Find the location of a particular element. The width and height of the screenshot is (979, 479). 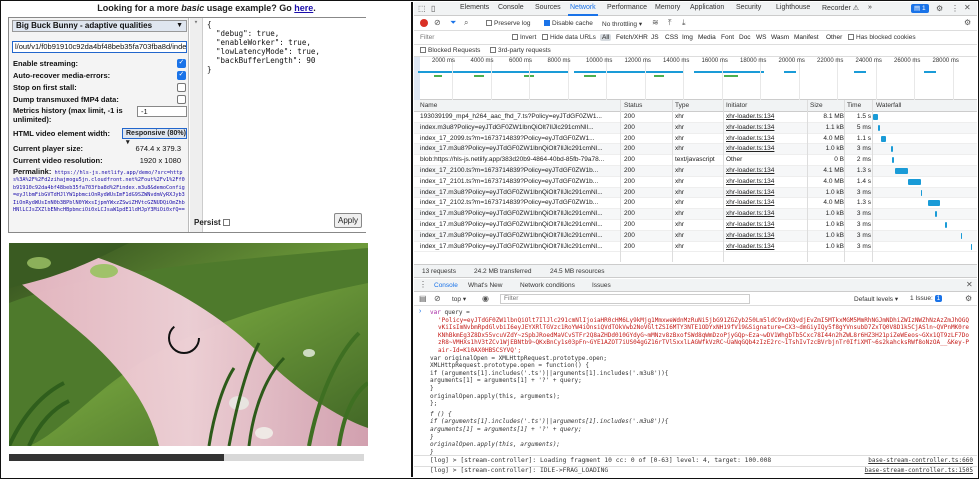

log-entry-1-source: base-stream-controller.ts:660 is located at coordinates (920, 460).